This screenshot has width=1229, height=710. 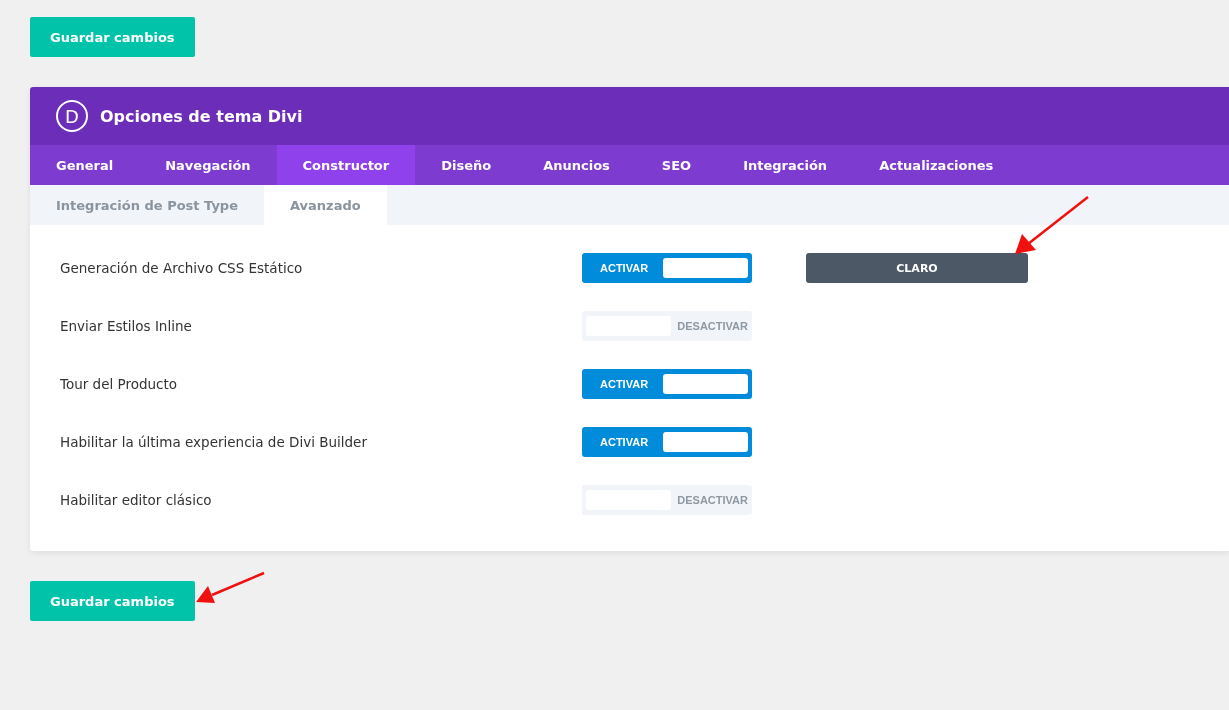 I want to click on tab: Constructor, so click(x=346, y=165).